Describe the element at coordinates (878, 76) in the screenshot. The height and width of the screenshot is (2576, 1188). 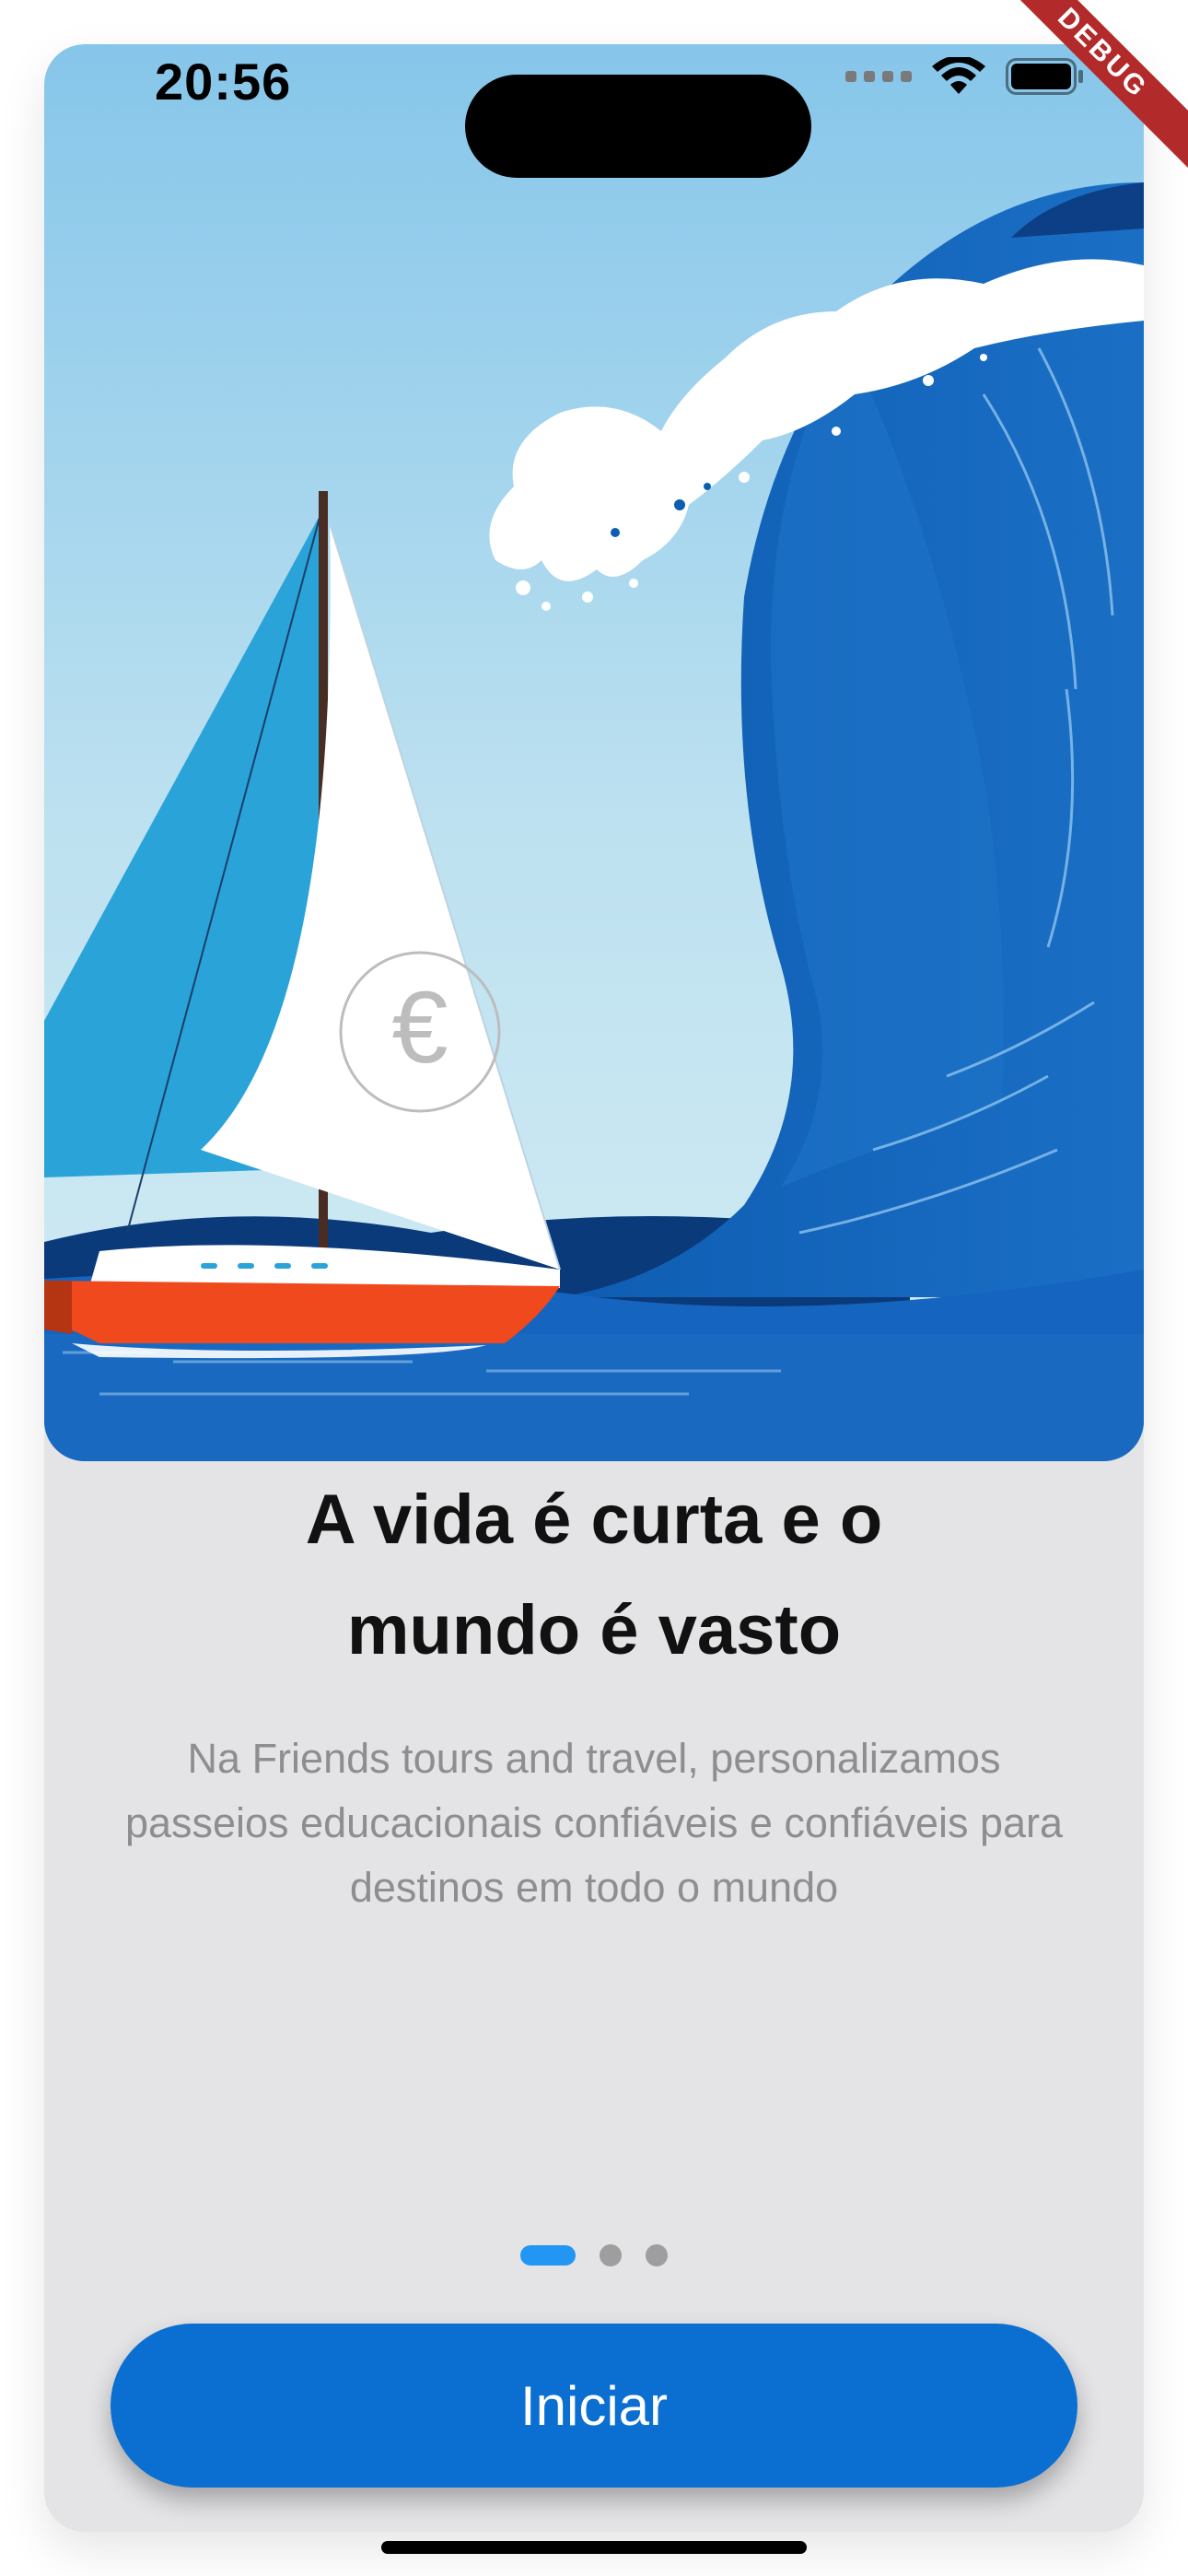
I see `cellular-signal-icon` at that location.